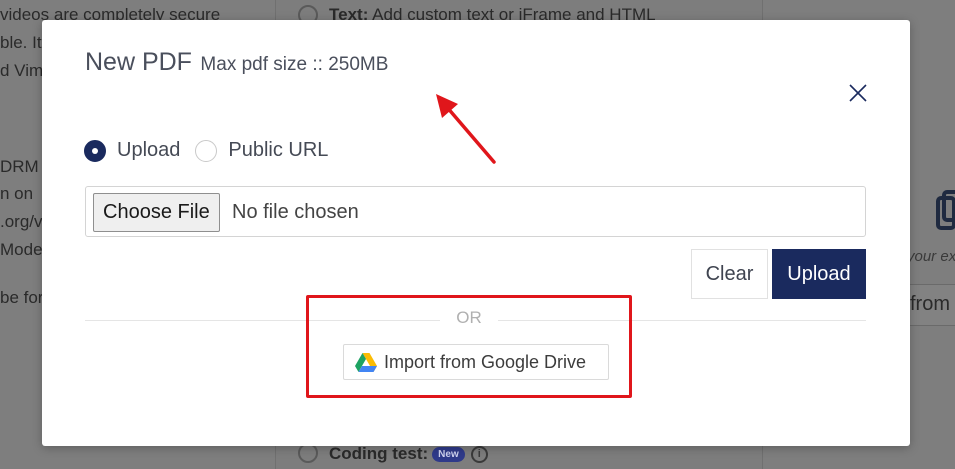 The width and height of the screenshot is (955, 469). Describe the element at coordinates (930, 304) in the screenshot. I see `bg-right-button-text: from` at that location.